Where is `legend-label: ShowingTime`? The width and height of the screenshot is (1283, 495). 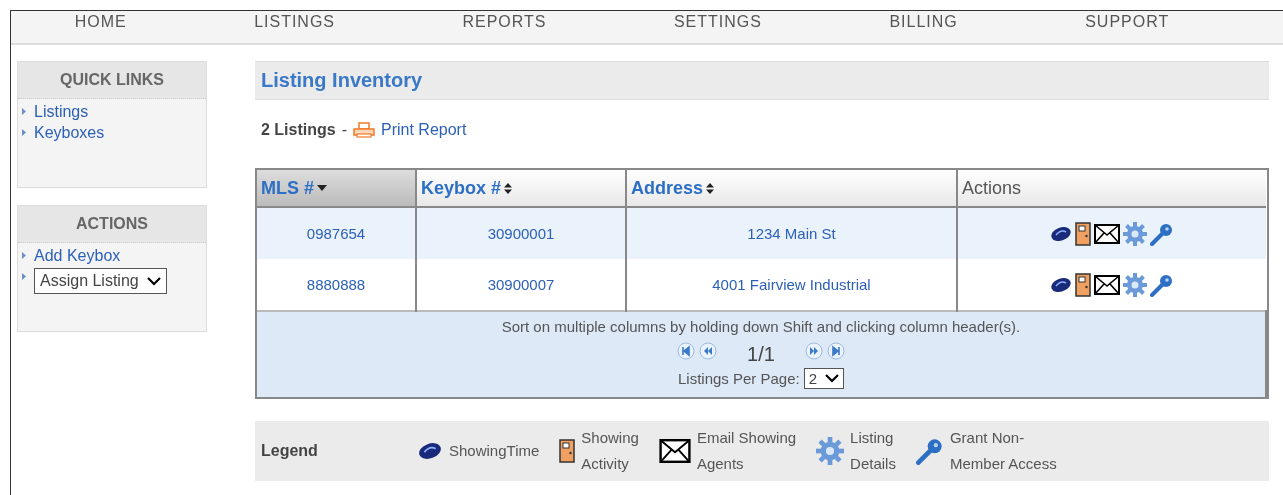 legend-label: ShowingTime is located at coordinates (494, 451).